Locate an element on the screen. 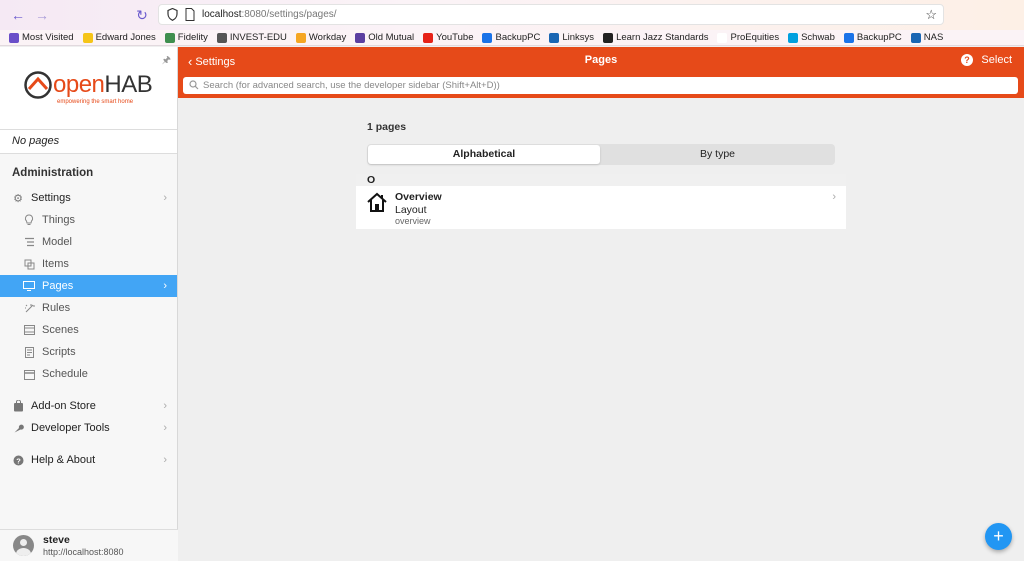  searchbar is located at coordinates (600, 85).